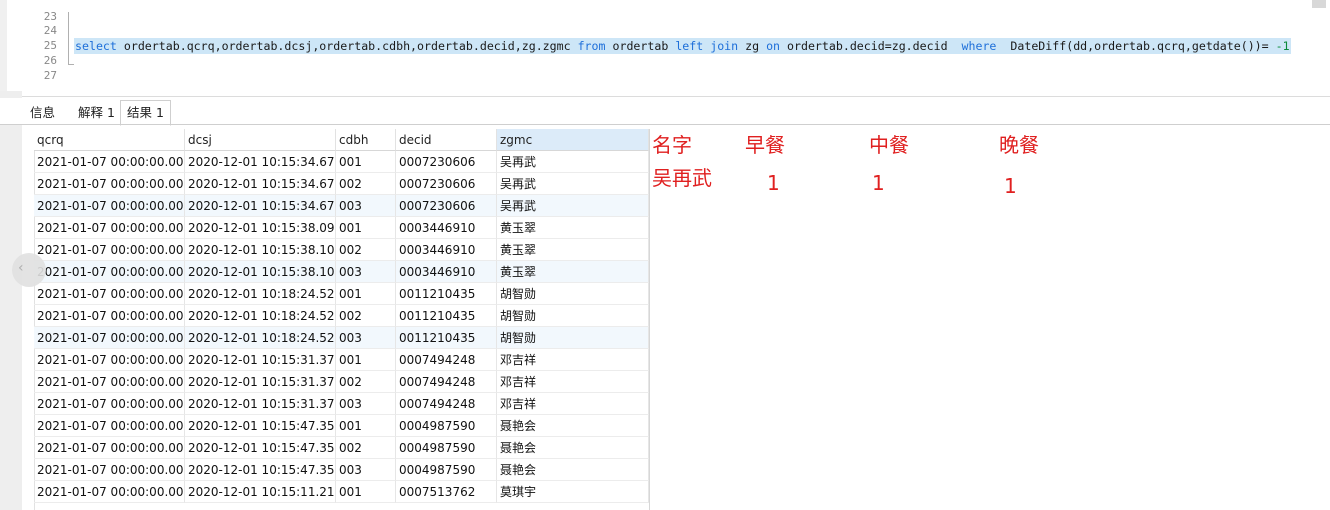  I want to click on column-header-qcrq: qcrq, so click(109, 140).